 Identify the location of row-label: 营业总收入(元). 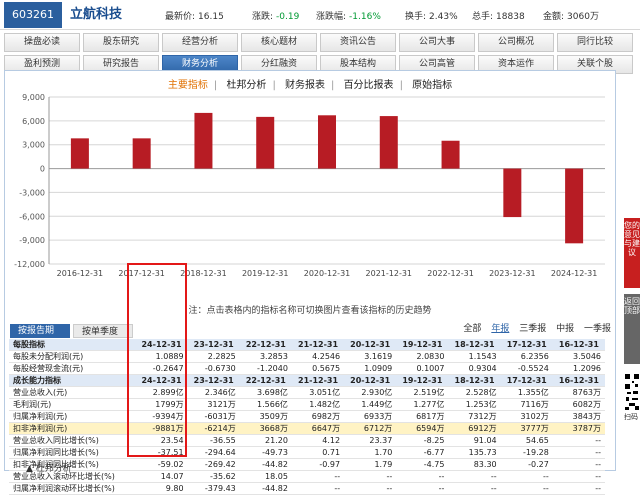
(72, 393).